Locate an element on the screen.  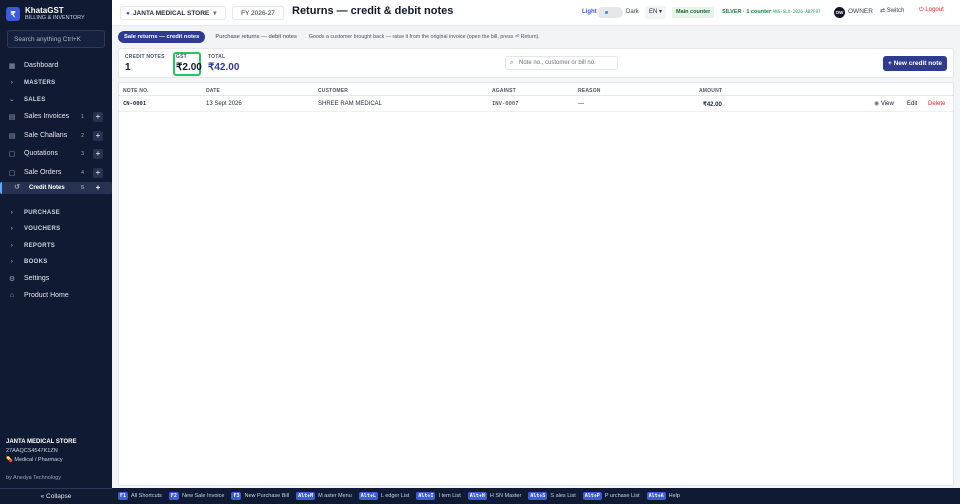
count-badge: 2 is located at coordinates (82, 135).